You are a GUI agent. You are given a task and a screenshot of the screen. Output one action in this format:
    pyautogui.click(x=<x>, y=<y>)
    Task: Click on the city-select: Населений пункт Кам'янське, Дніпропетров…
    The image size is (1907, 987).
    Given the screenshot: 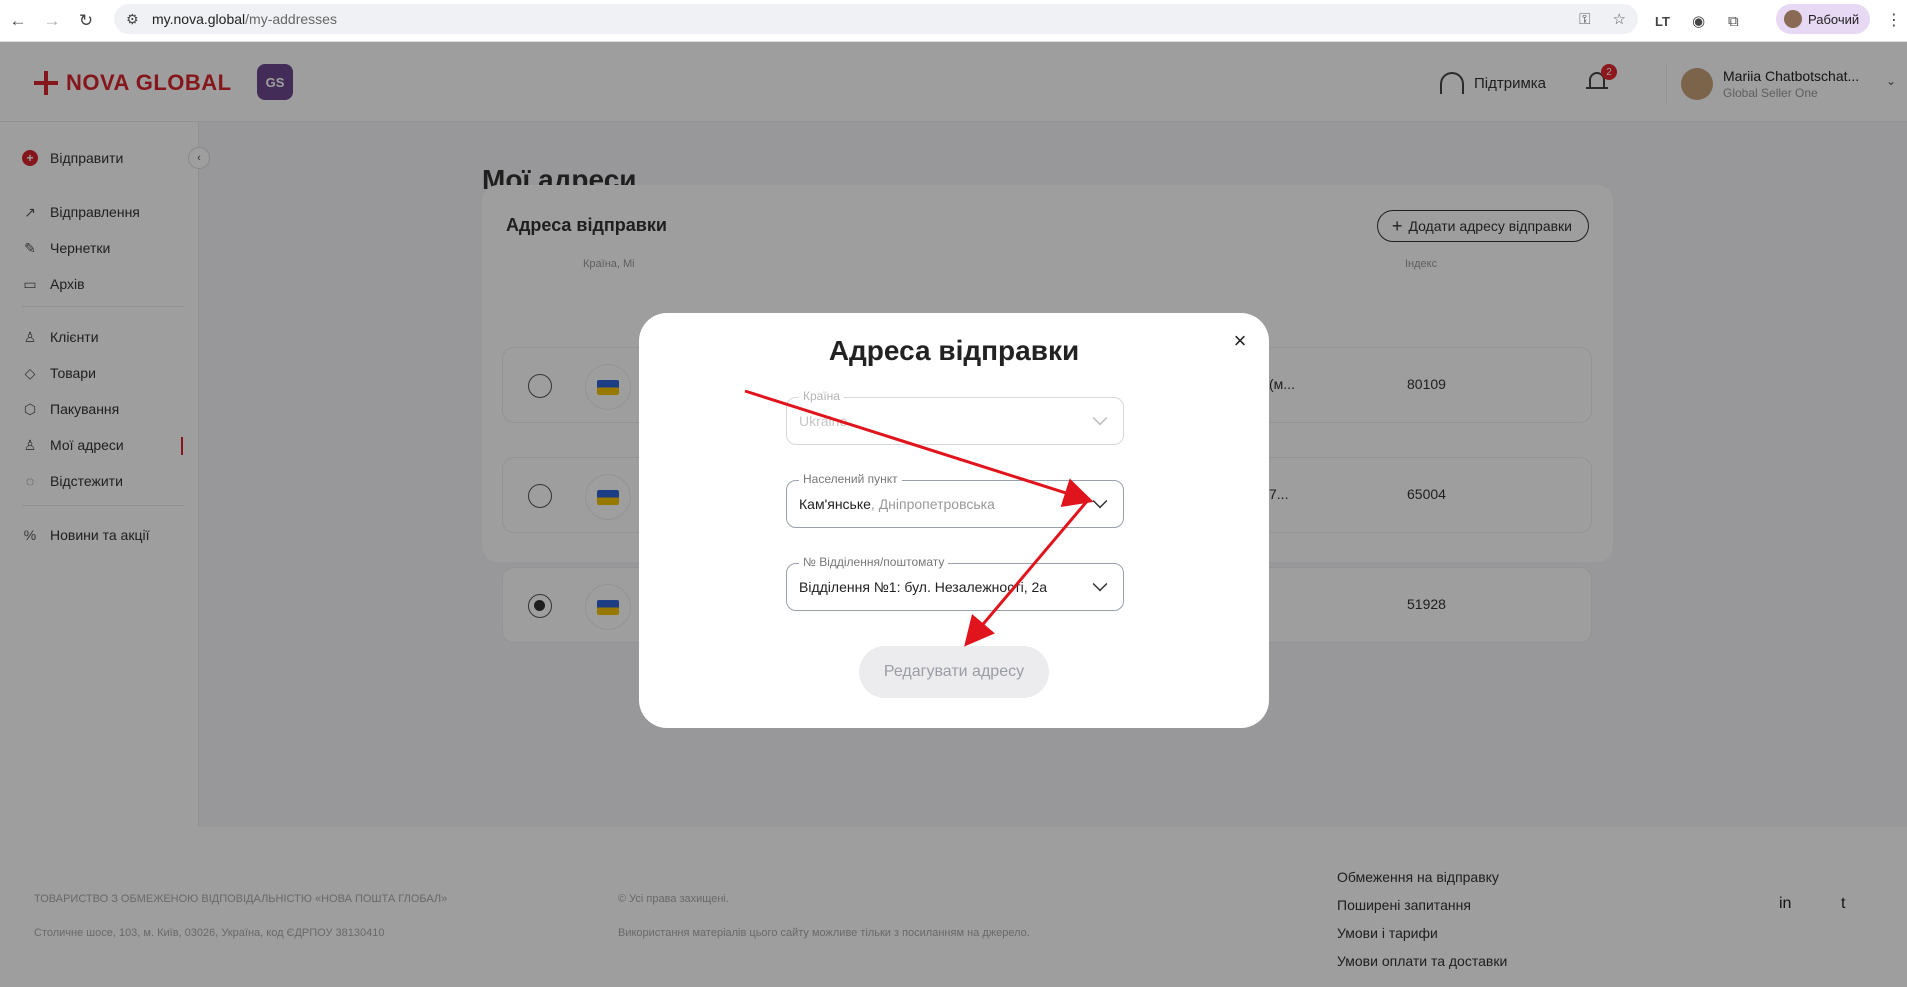 What is the action you would take?
    pyautogui.click(x=955, y=500)
    